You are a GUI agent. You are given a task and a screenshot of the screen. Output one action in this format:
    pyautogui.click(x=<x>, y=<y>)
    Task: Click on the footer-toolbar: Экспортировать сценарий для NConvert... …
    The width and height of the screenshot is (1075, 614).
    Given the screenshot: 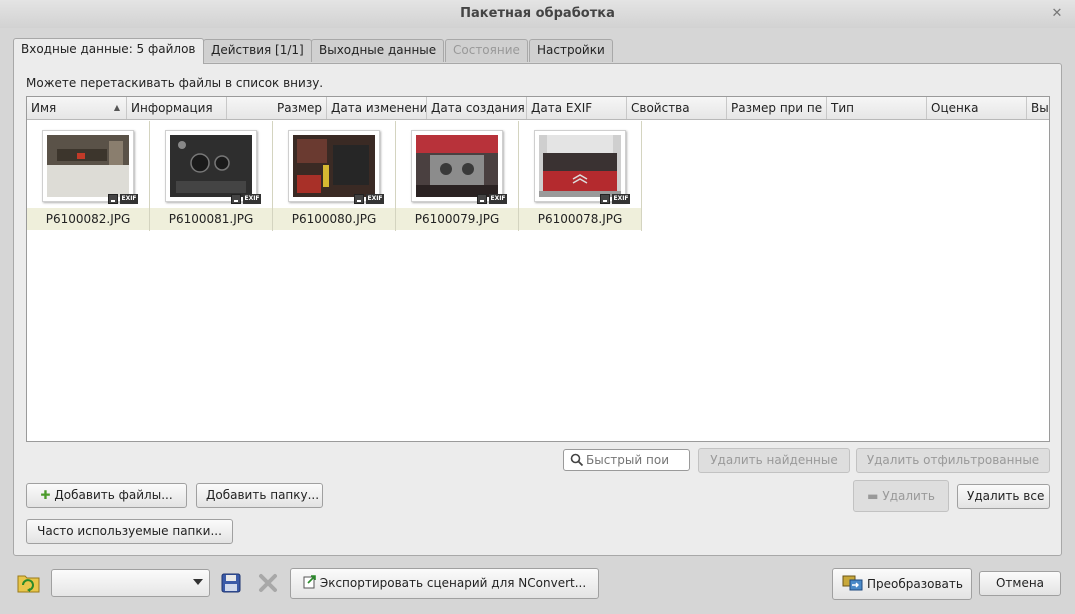 What is the action you would take?
    pyautogui.click(x=537, y=587)
    